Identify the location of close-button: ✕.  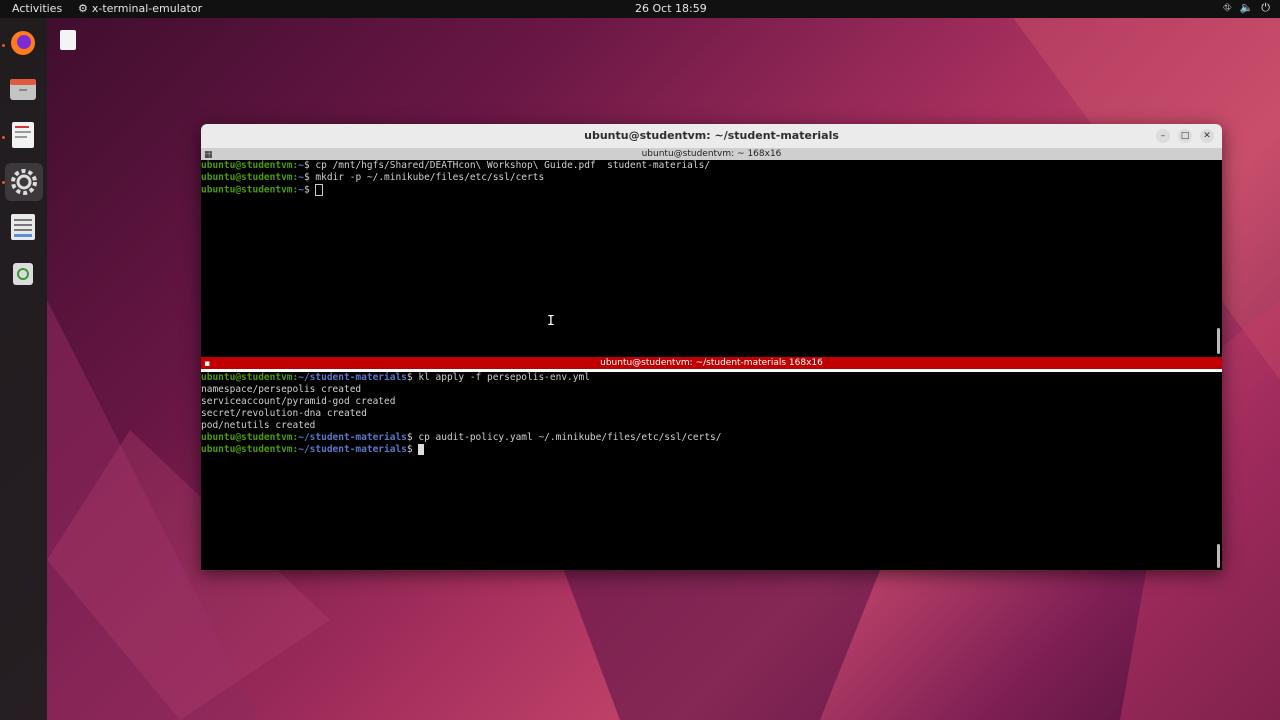
(1207, 136).